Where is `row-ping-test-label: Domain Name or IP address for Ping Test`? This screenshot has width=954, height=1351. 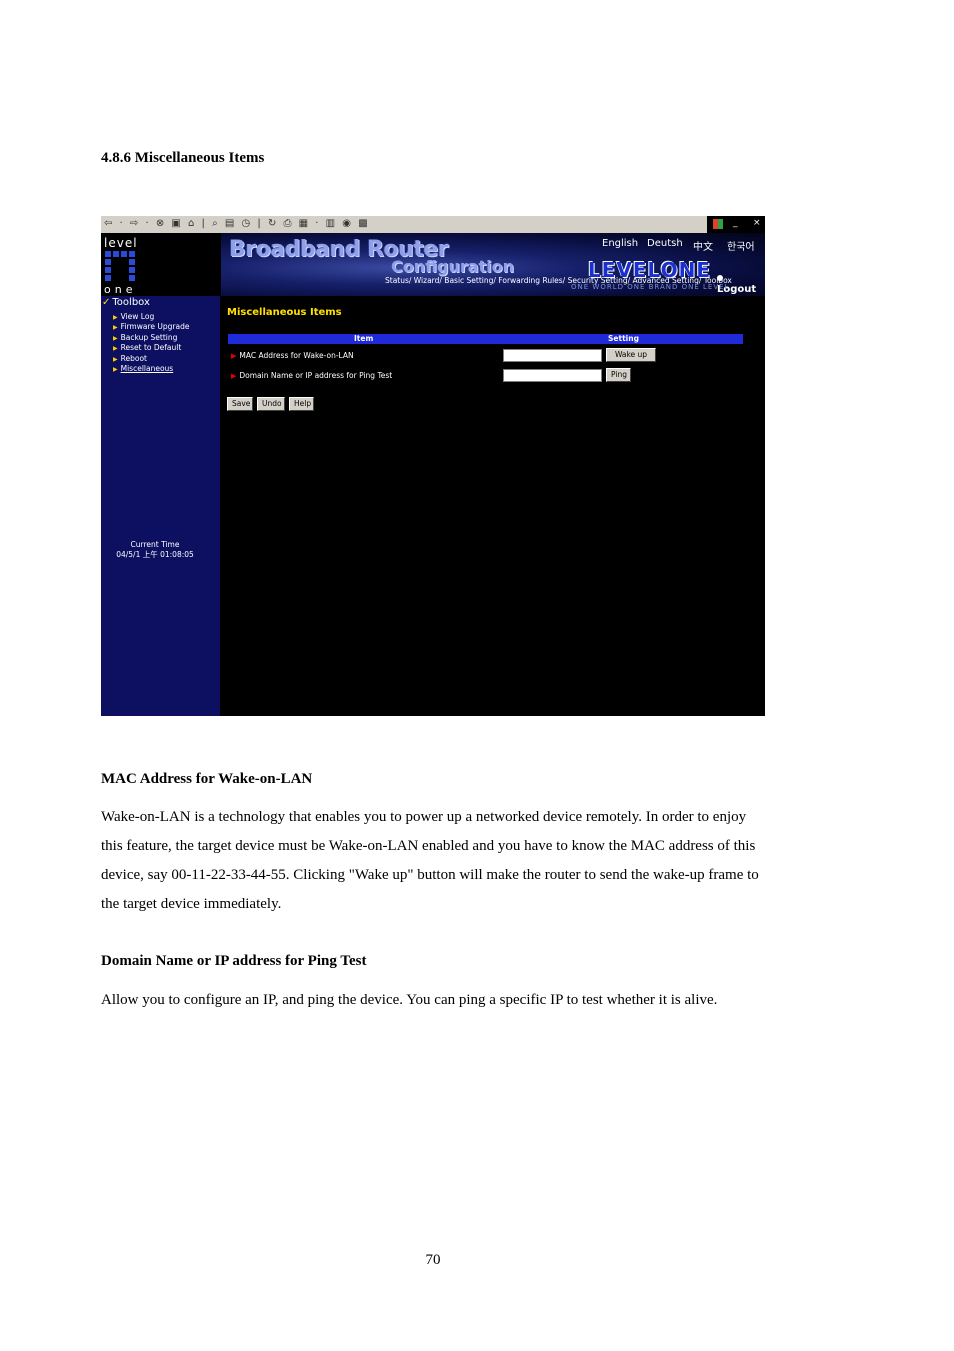 row-ping-test-label: Domain Name or IP address for Ping Test is located at coordinates (311, 375).